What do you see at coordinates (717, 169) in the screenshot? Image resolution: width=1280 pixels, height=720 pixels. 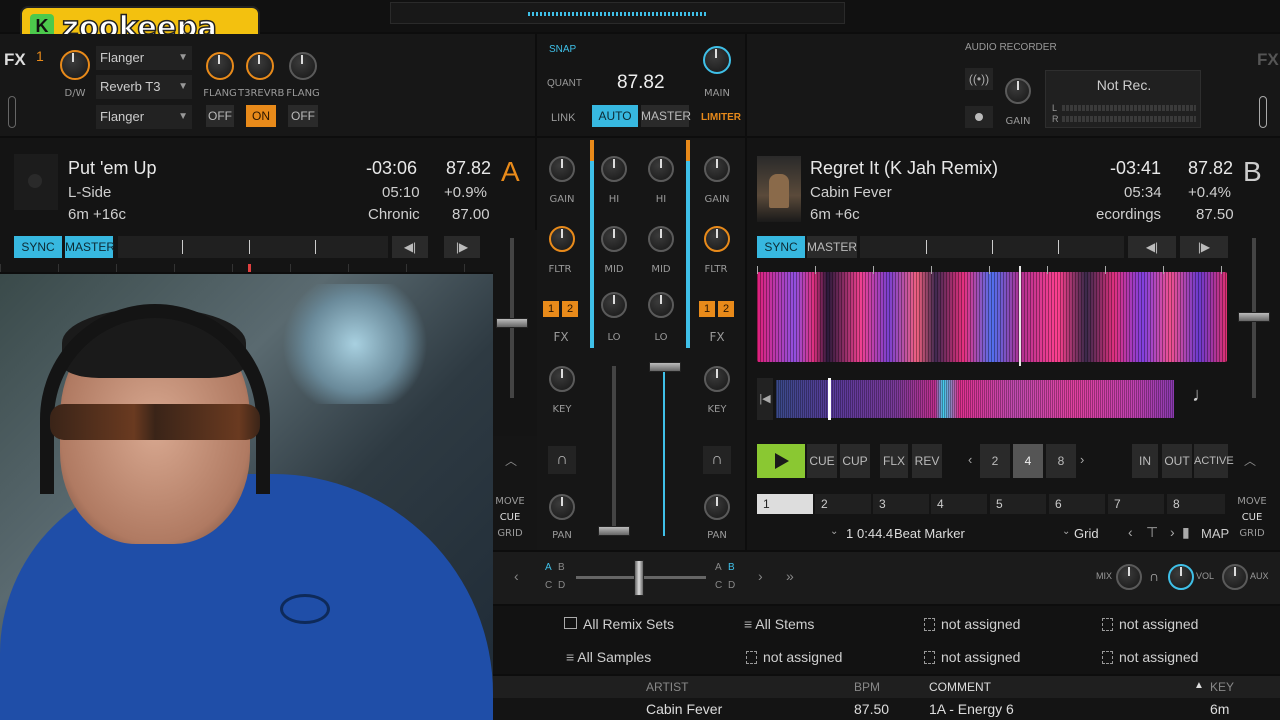 I see `ch-b-gain-knob` at bounding box center [717, 169].